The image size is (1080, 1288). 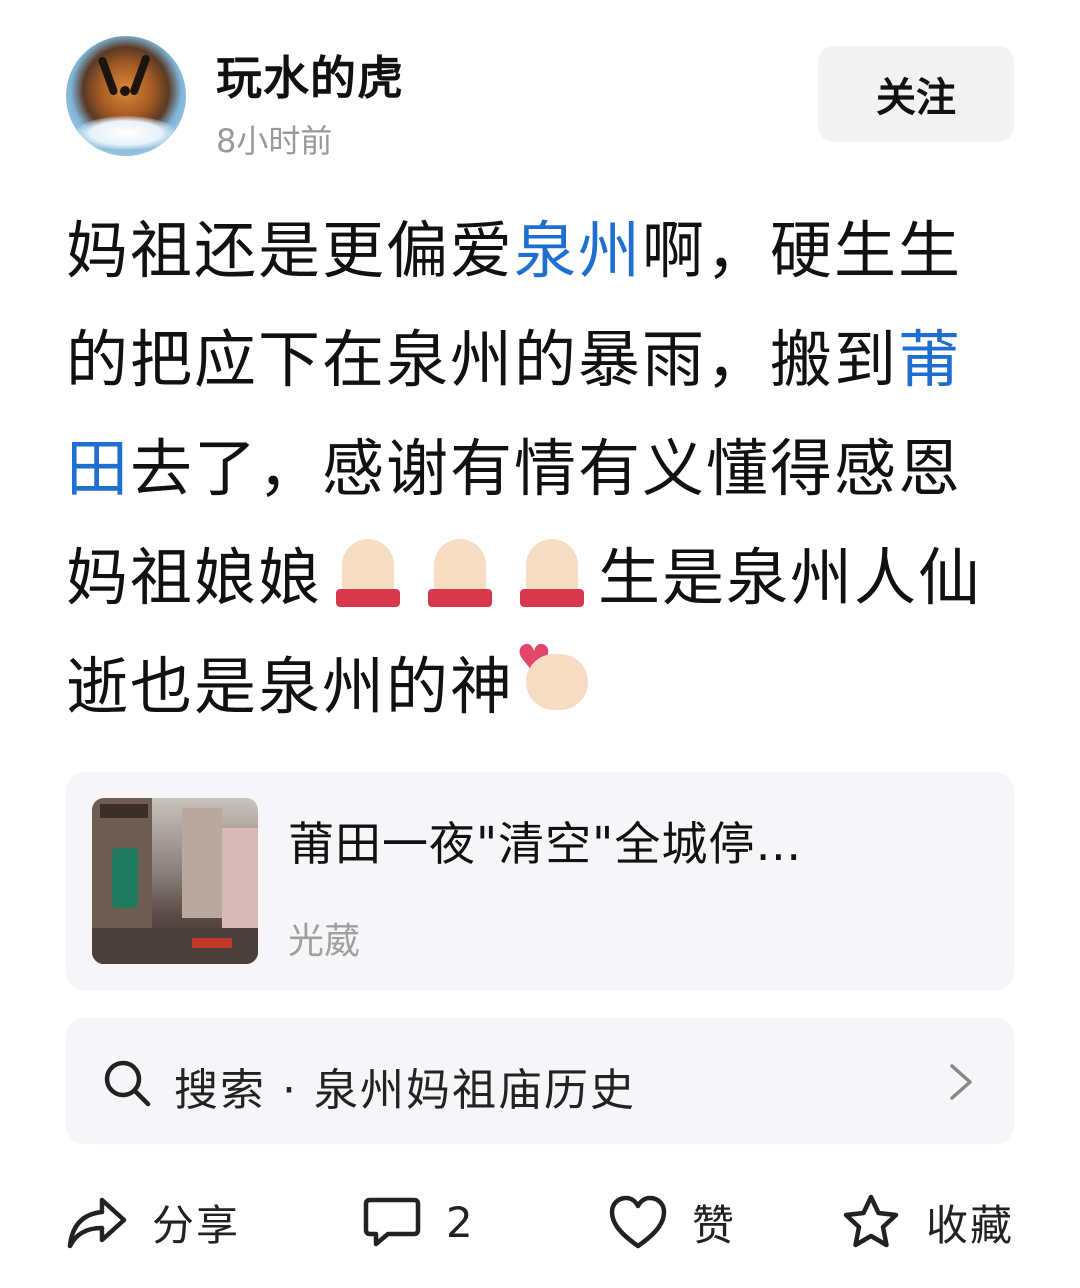 What do you see at coordinates (324, 941) in the screenshot?
I see `link-card-source: 光葳` at bounding box center [324, 941].